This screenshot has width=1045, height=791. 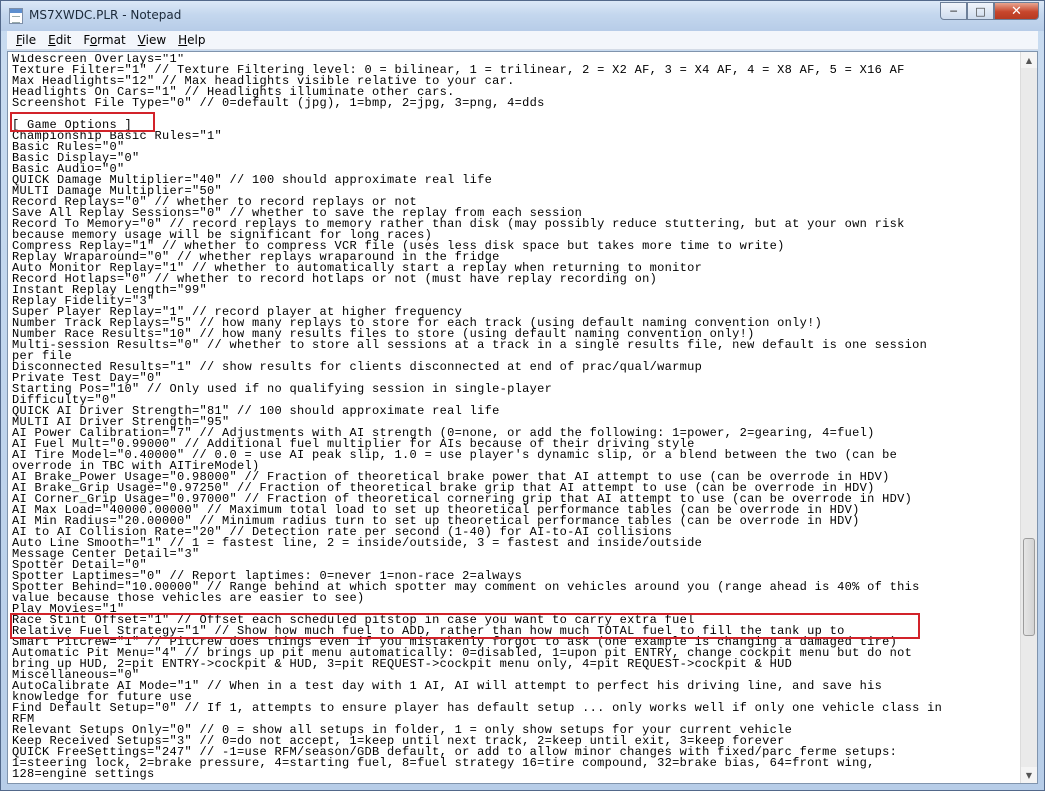 What do you see at coordinates (59, 40) in the screenshot?
I see `menu-edit: Edit` at bounding box center [59, 40].